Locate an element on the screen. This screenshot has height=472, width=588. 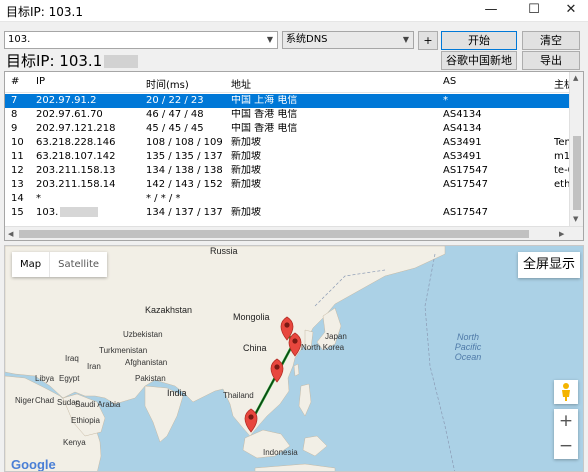
scroll-up-icon: ▲ is located at coordinates (575, 78).